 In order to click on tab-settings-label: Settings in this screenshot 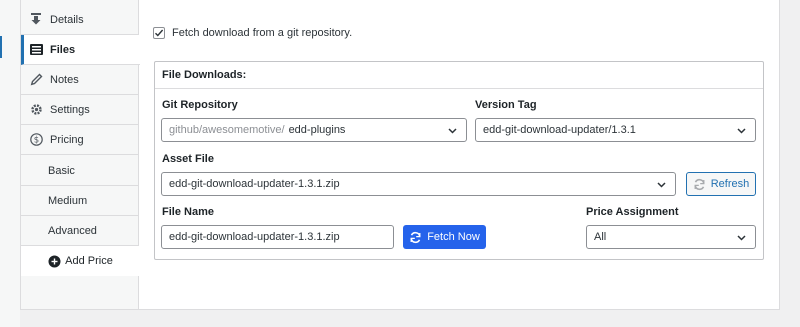, I will do `click(70, 109)`.